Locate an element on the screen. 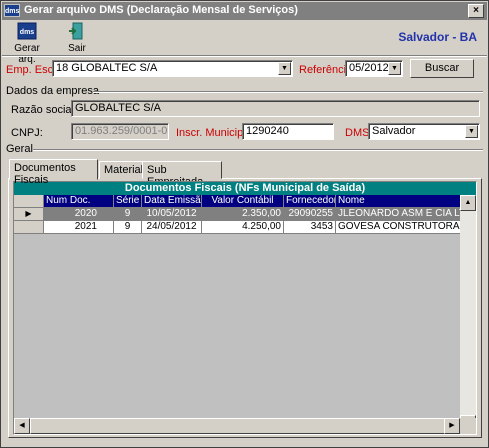  scroll-corner is located at coordinates (468, 426).